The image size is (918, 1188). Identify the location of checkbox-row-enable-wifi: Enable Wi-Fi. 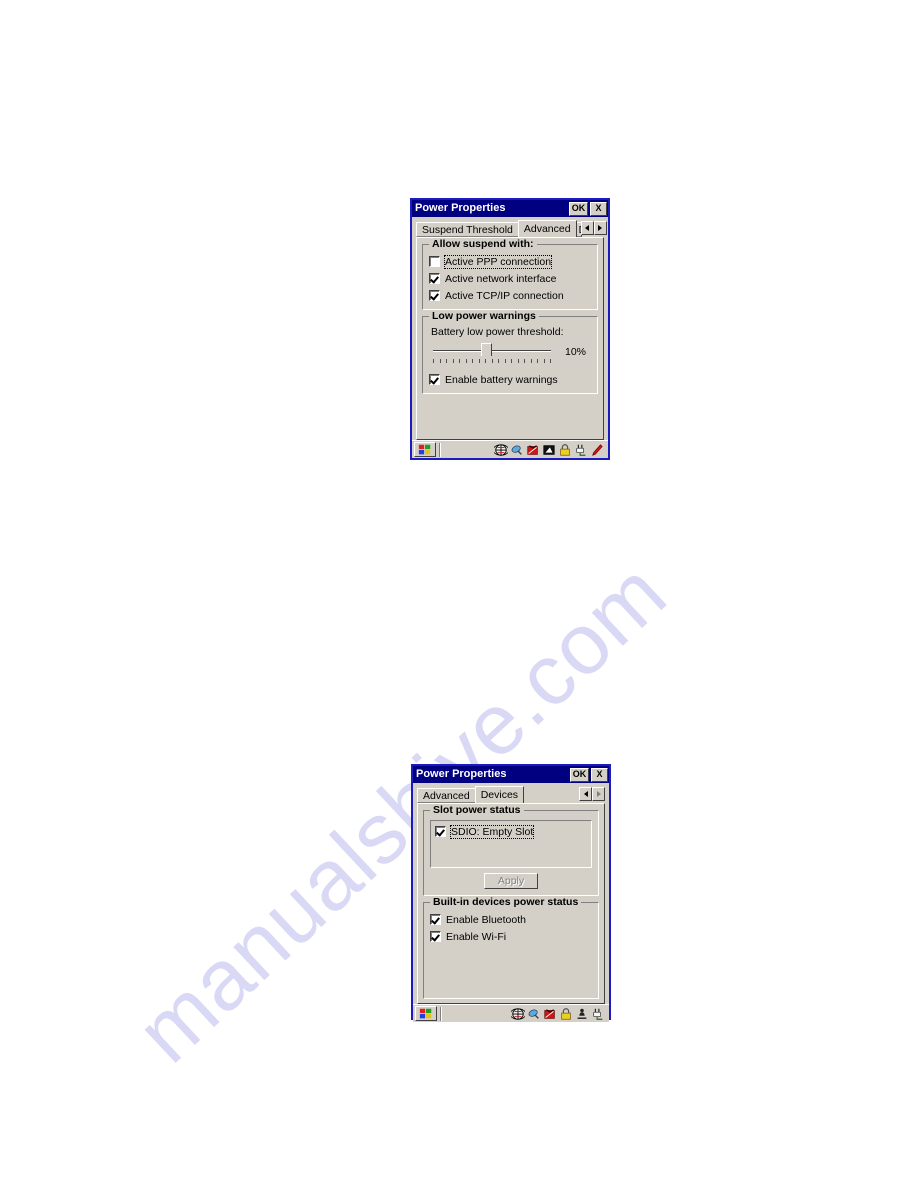
(511, 936).